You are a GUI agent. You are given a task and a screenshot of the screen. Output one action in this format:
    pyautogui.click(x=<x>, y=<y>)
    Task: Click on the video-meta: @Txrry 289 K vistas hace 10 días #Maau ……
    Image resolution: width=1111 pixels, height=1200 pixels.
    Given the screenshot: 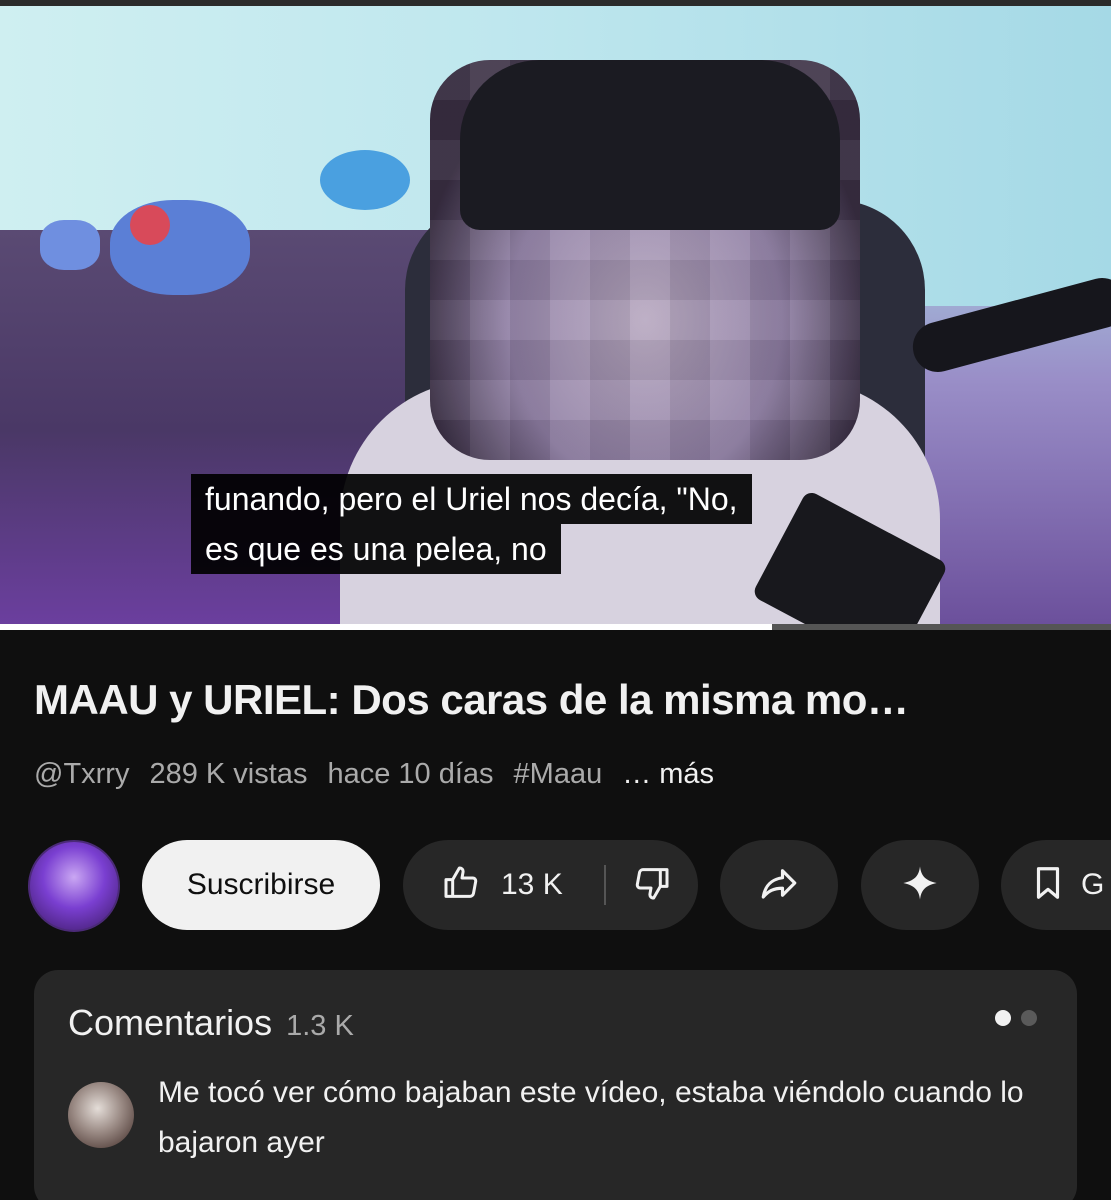 What is the action you would take?
    pyautogui.click(x=374, y=774)
    